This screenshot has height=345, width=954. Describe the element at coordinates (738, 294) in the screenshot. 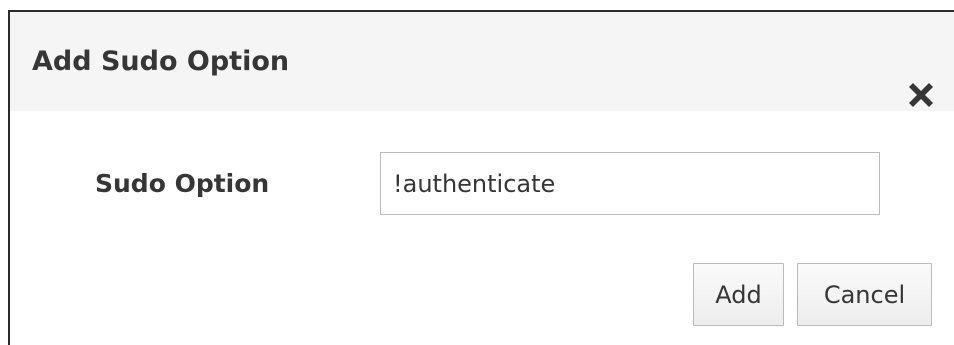

I see `add-button: Add` at that location.